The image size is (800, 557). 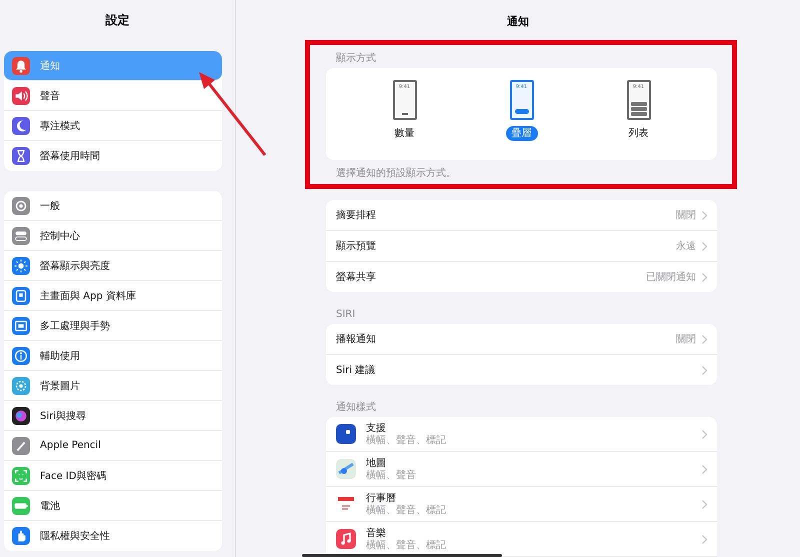 What do you see at coordinates (113, 386) in the screenshot?
I see `sidebar-item: 背景圖片` at bounding box center [113, 386].